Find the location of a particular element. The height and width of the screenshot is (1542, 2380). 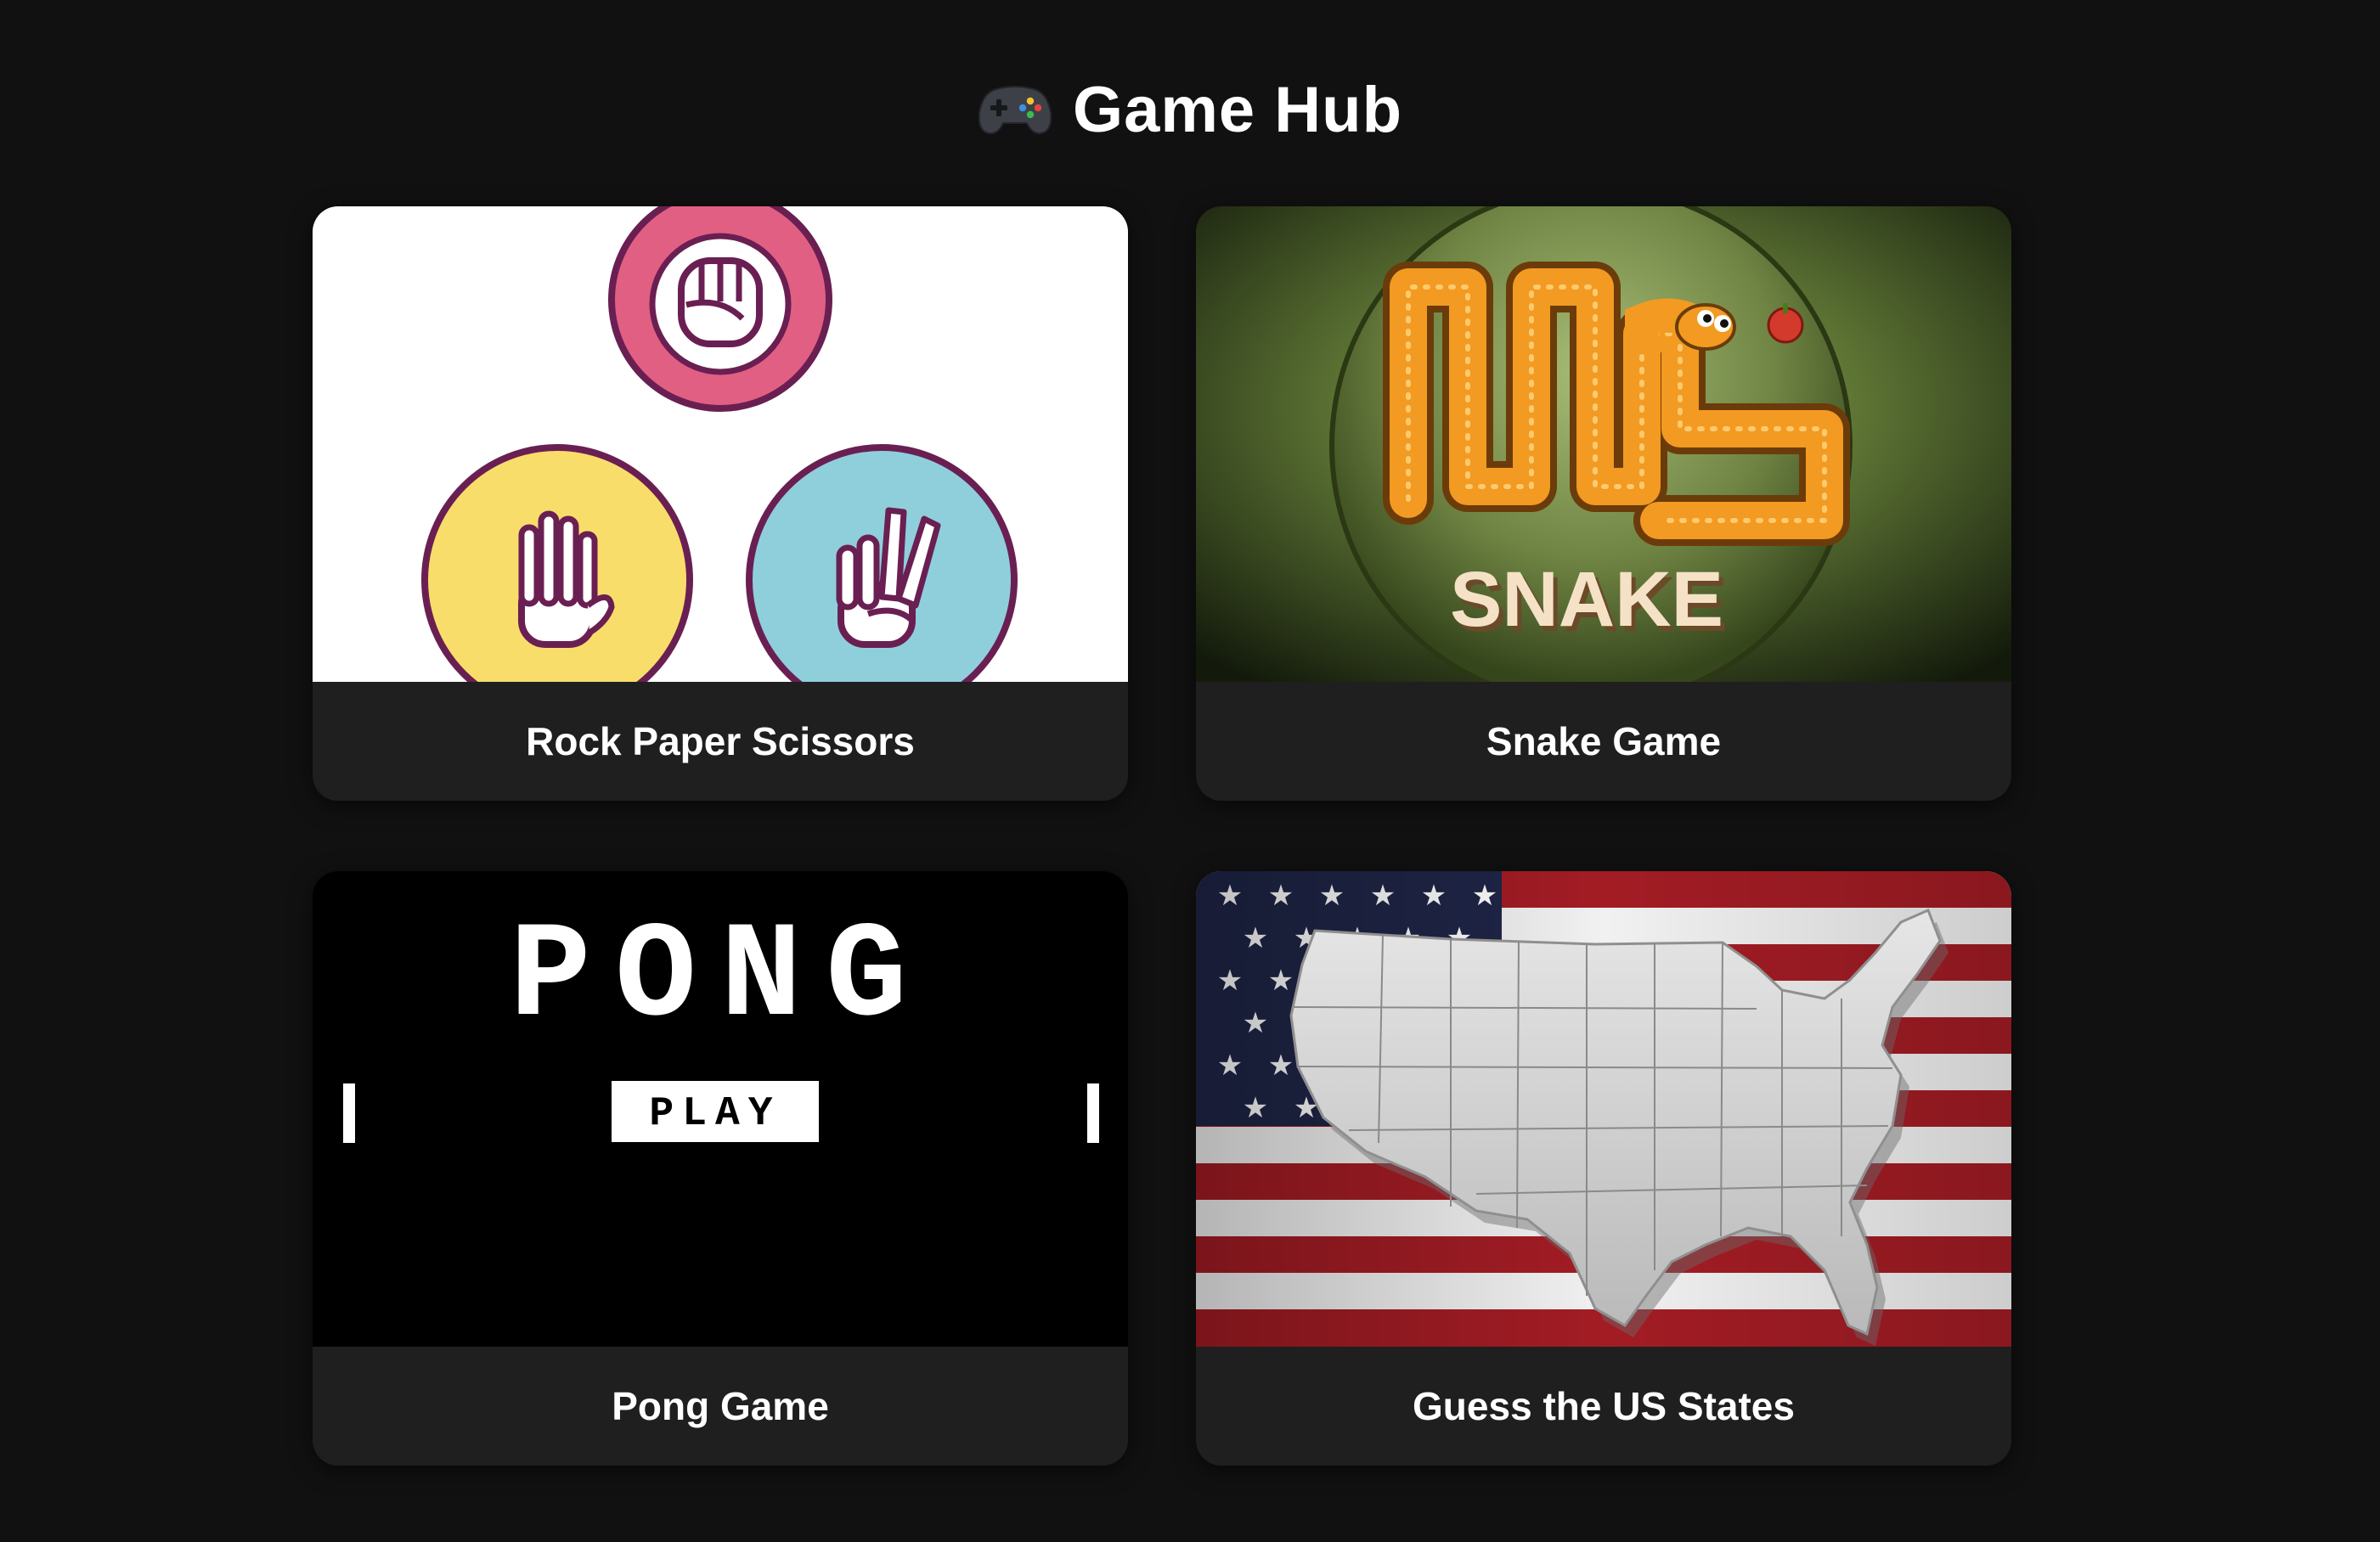

game-controller-icon is located at coordinates (1015, 110).